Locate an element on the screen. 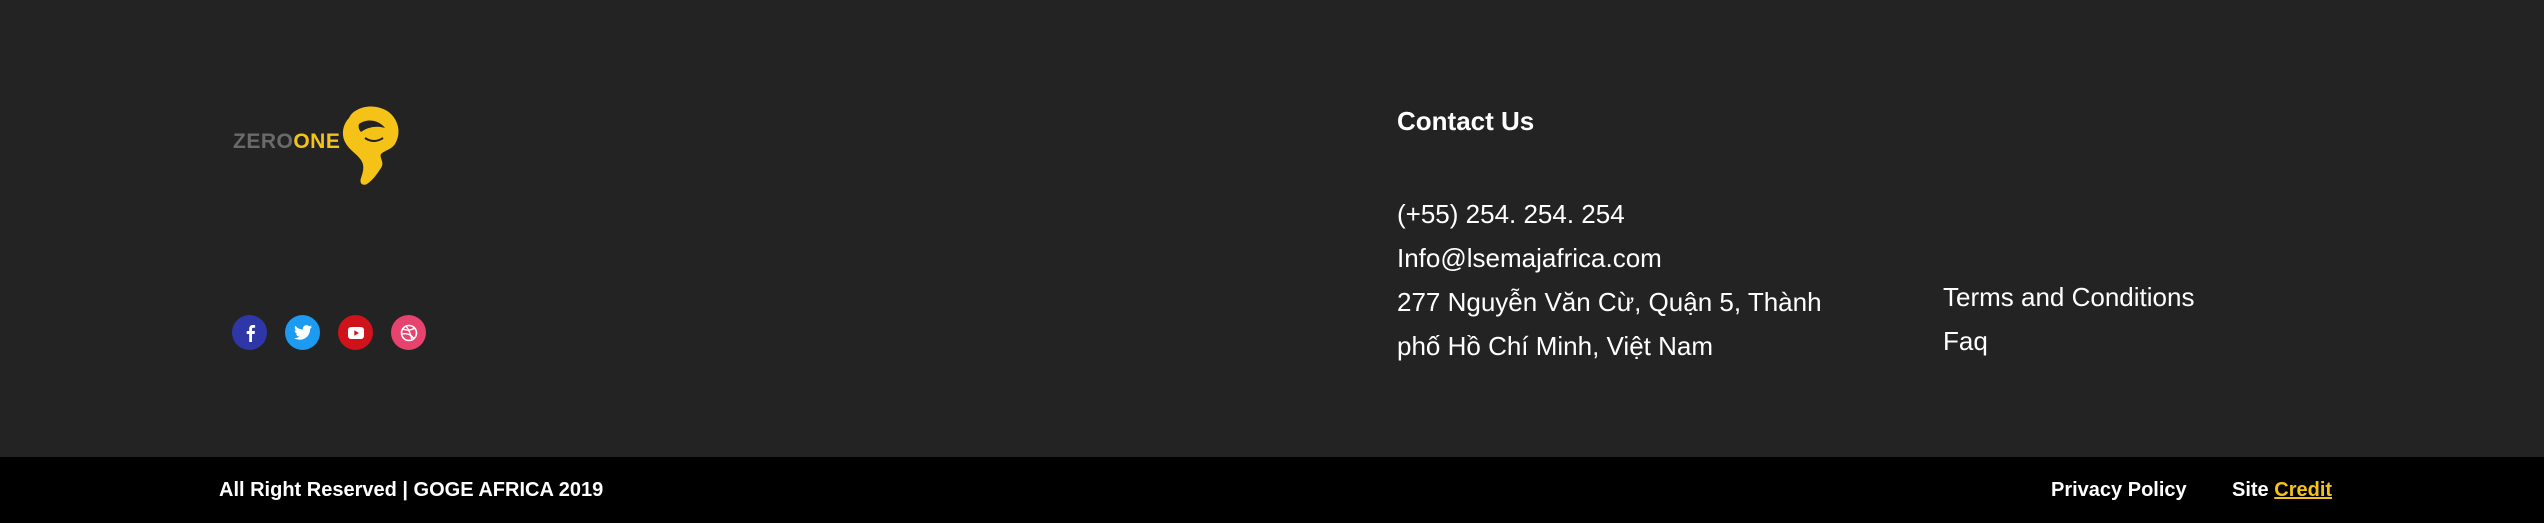 Image resolution: width=2544 pixels, height=527 pixels. facebook-icon is located at coordinates (250, 333).